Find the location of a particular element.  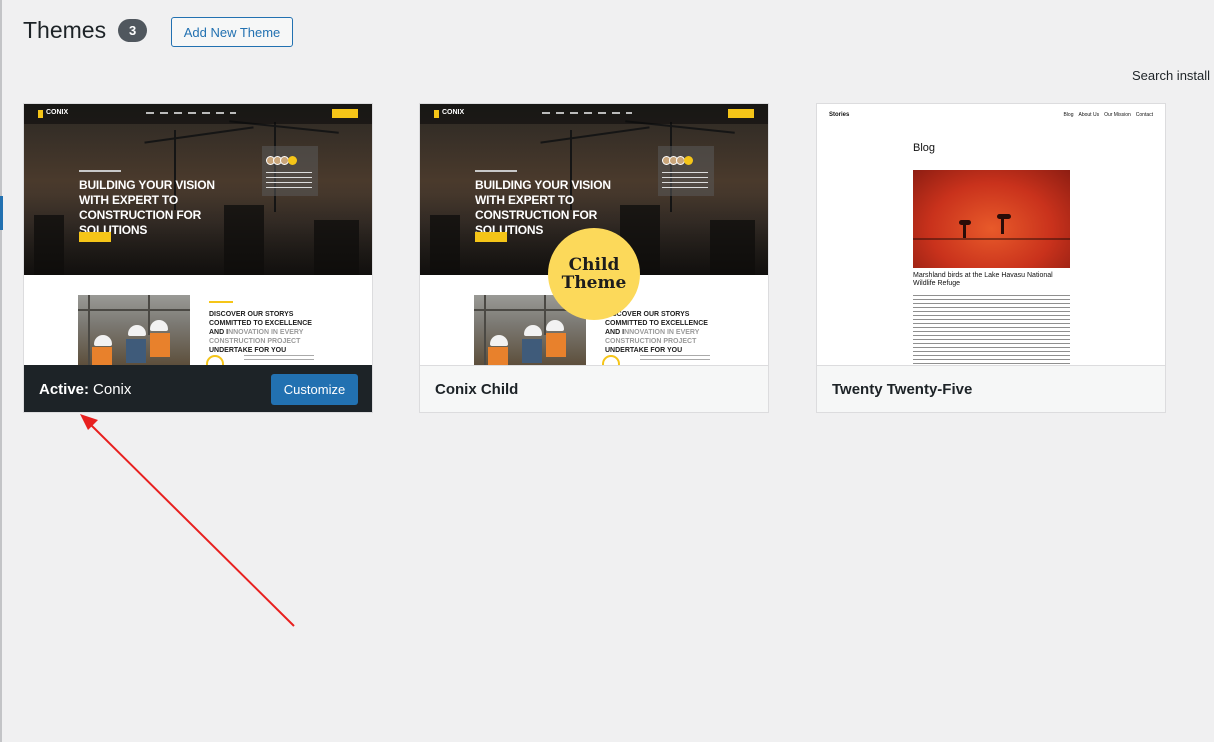

theme-name-bar: Twenty Twenty-Five is located at coordinates (991, 388).